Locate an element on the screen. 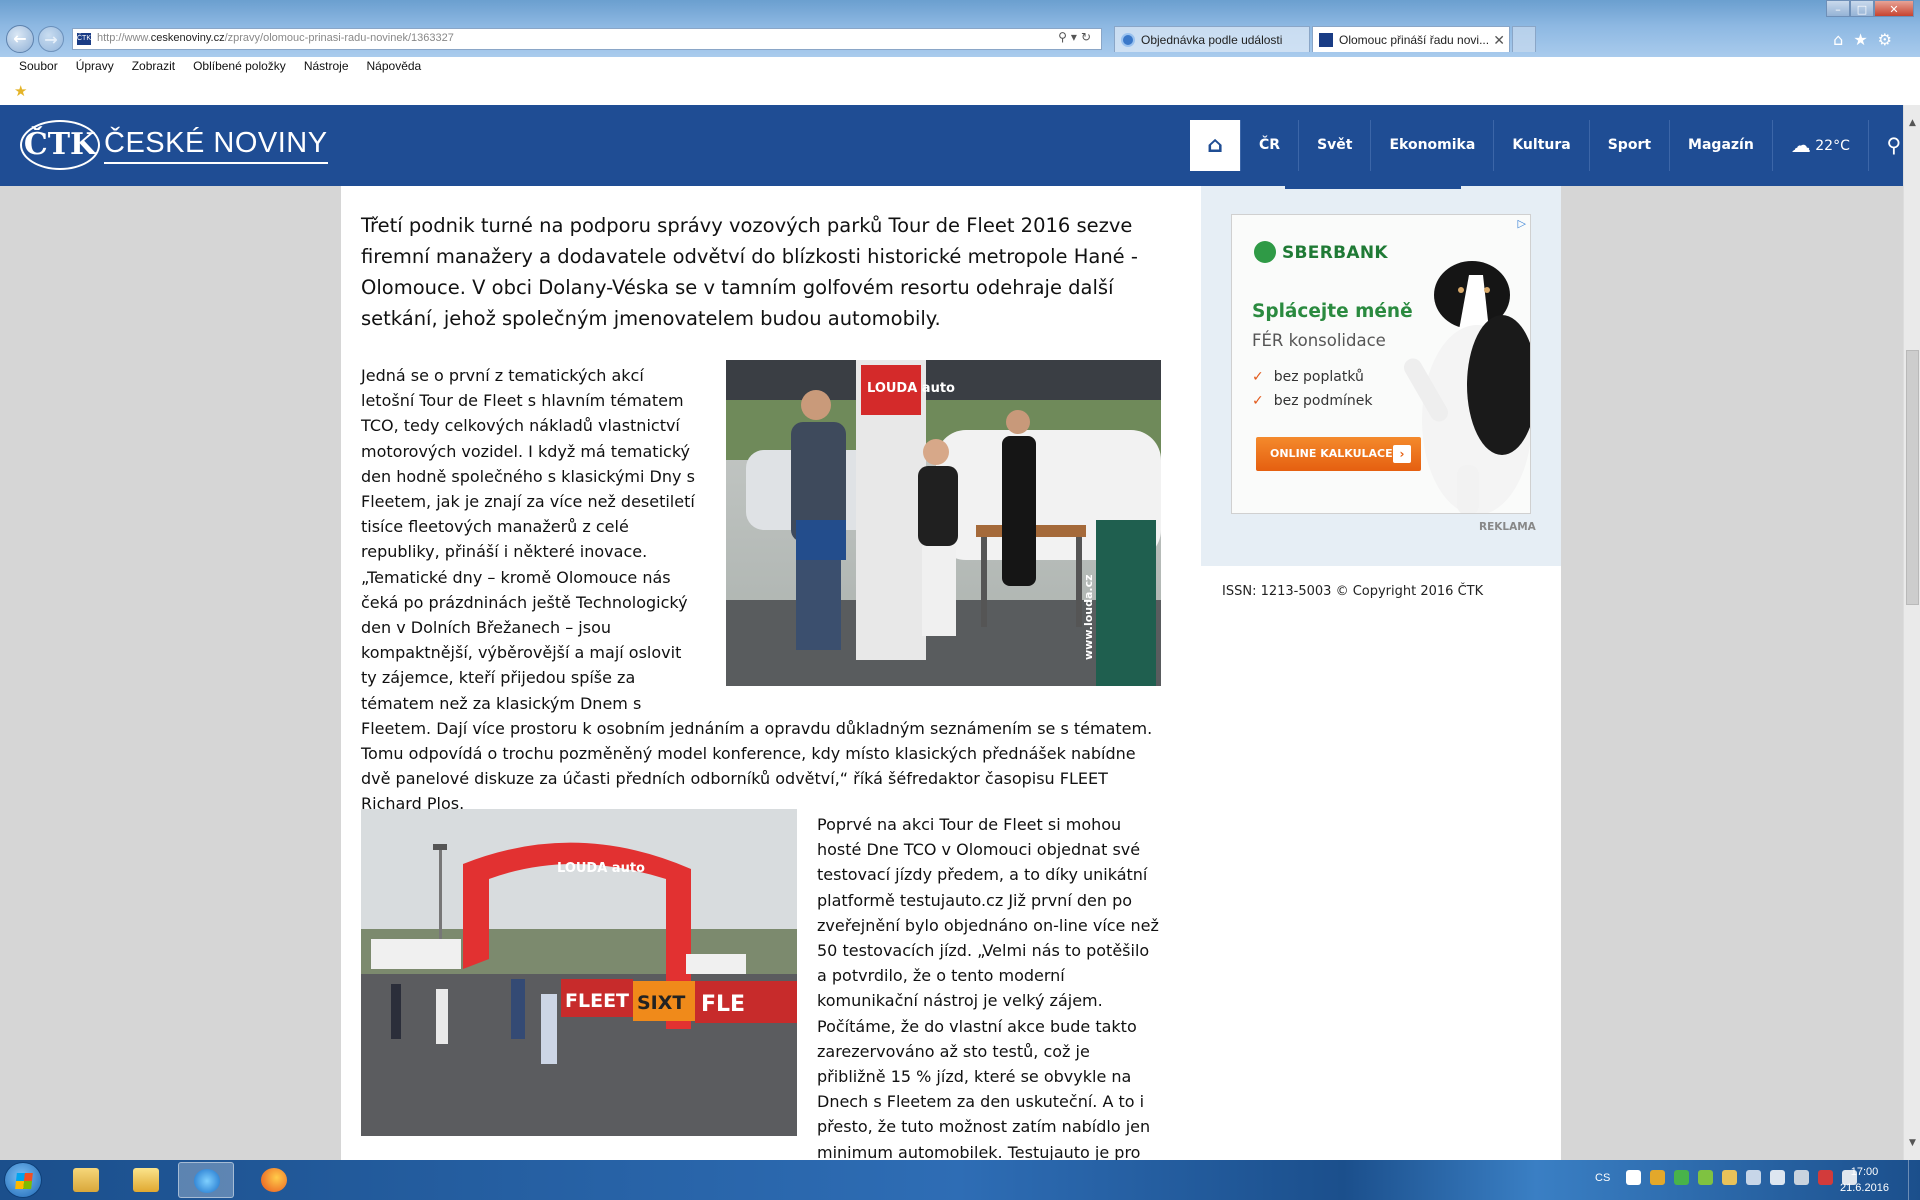 This screenshot has width=1920, height=1200. browser-tab-olomouc: Olomouc přináší řadu novi... ✕ is located at coordinates (1411, 39).